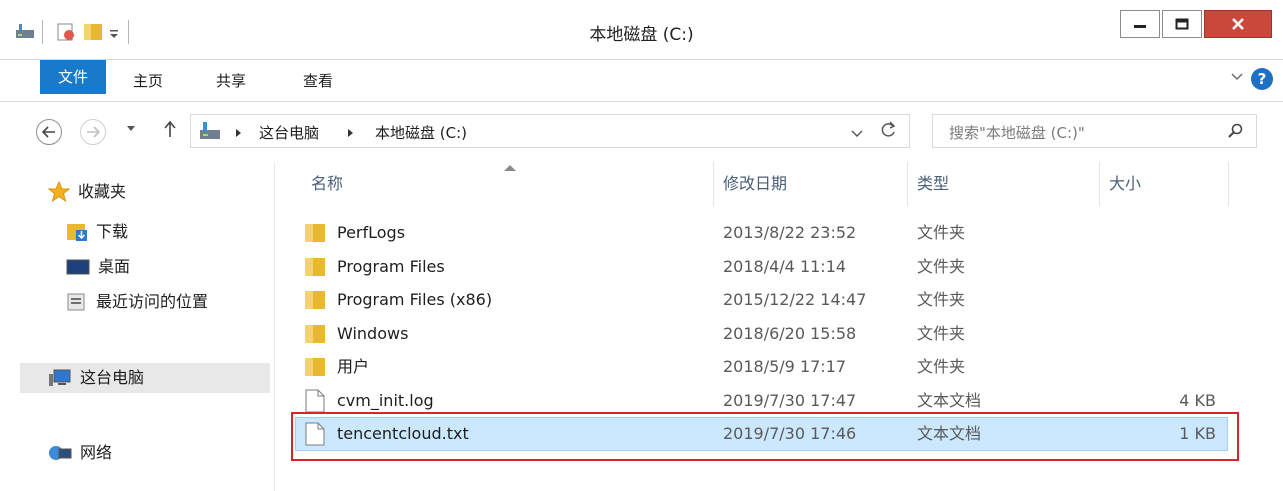  Describe the element at coordinates (137, 326) in the screenshot. I see `navigation-pane: 收藏夹 下载 桌面 最近访问的位置 这台电脑 网络` at that location.